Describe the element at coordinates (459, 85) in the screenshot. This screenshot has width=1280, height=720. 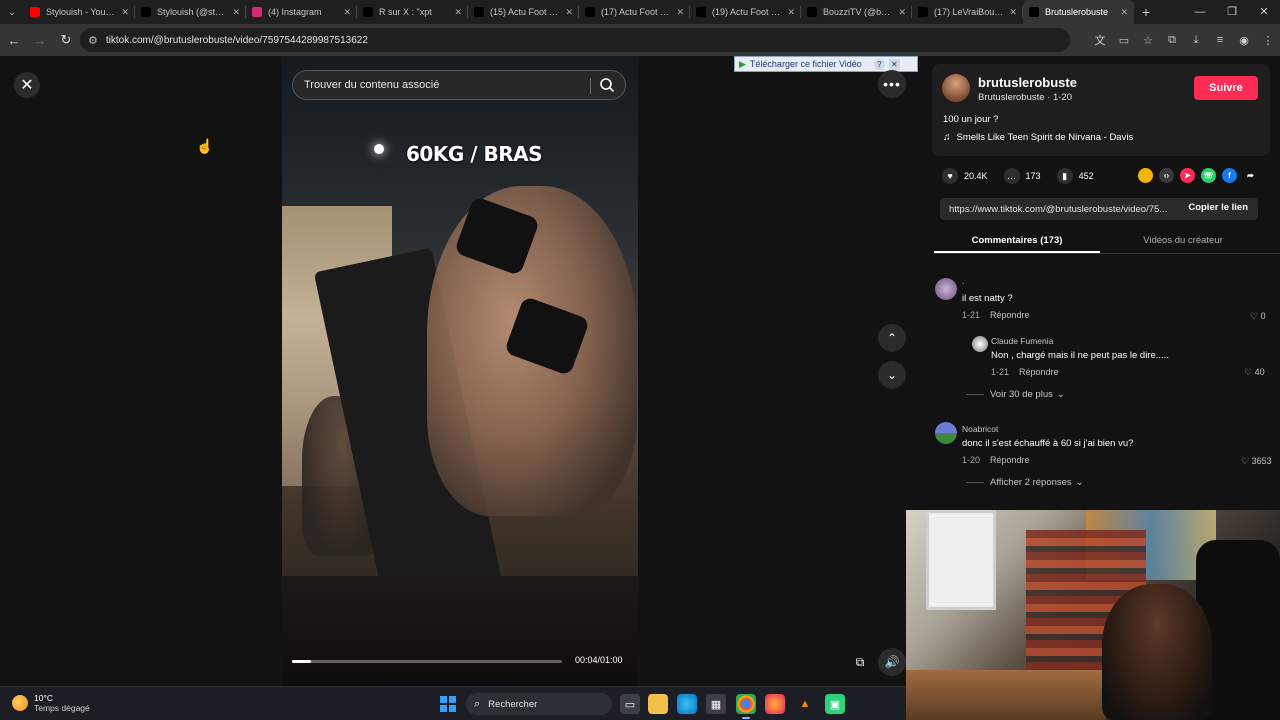
I see `related-content-search-input: Trouver du contenu associé` at that location.